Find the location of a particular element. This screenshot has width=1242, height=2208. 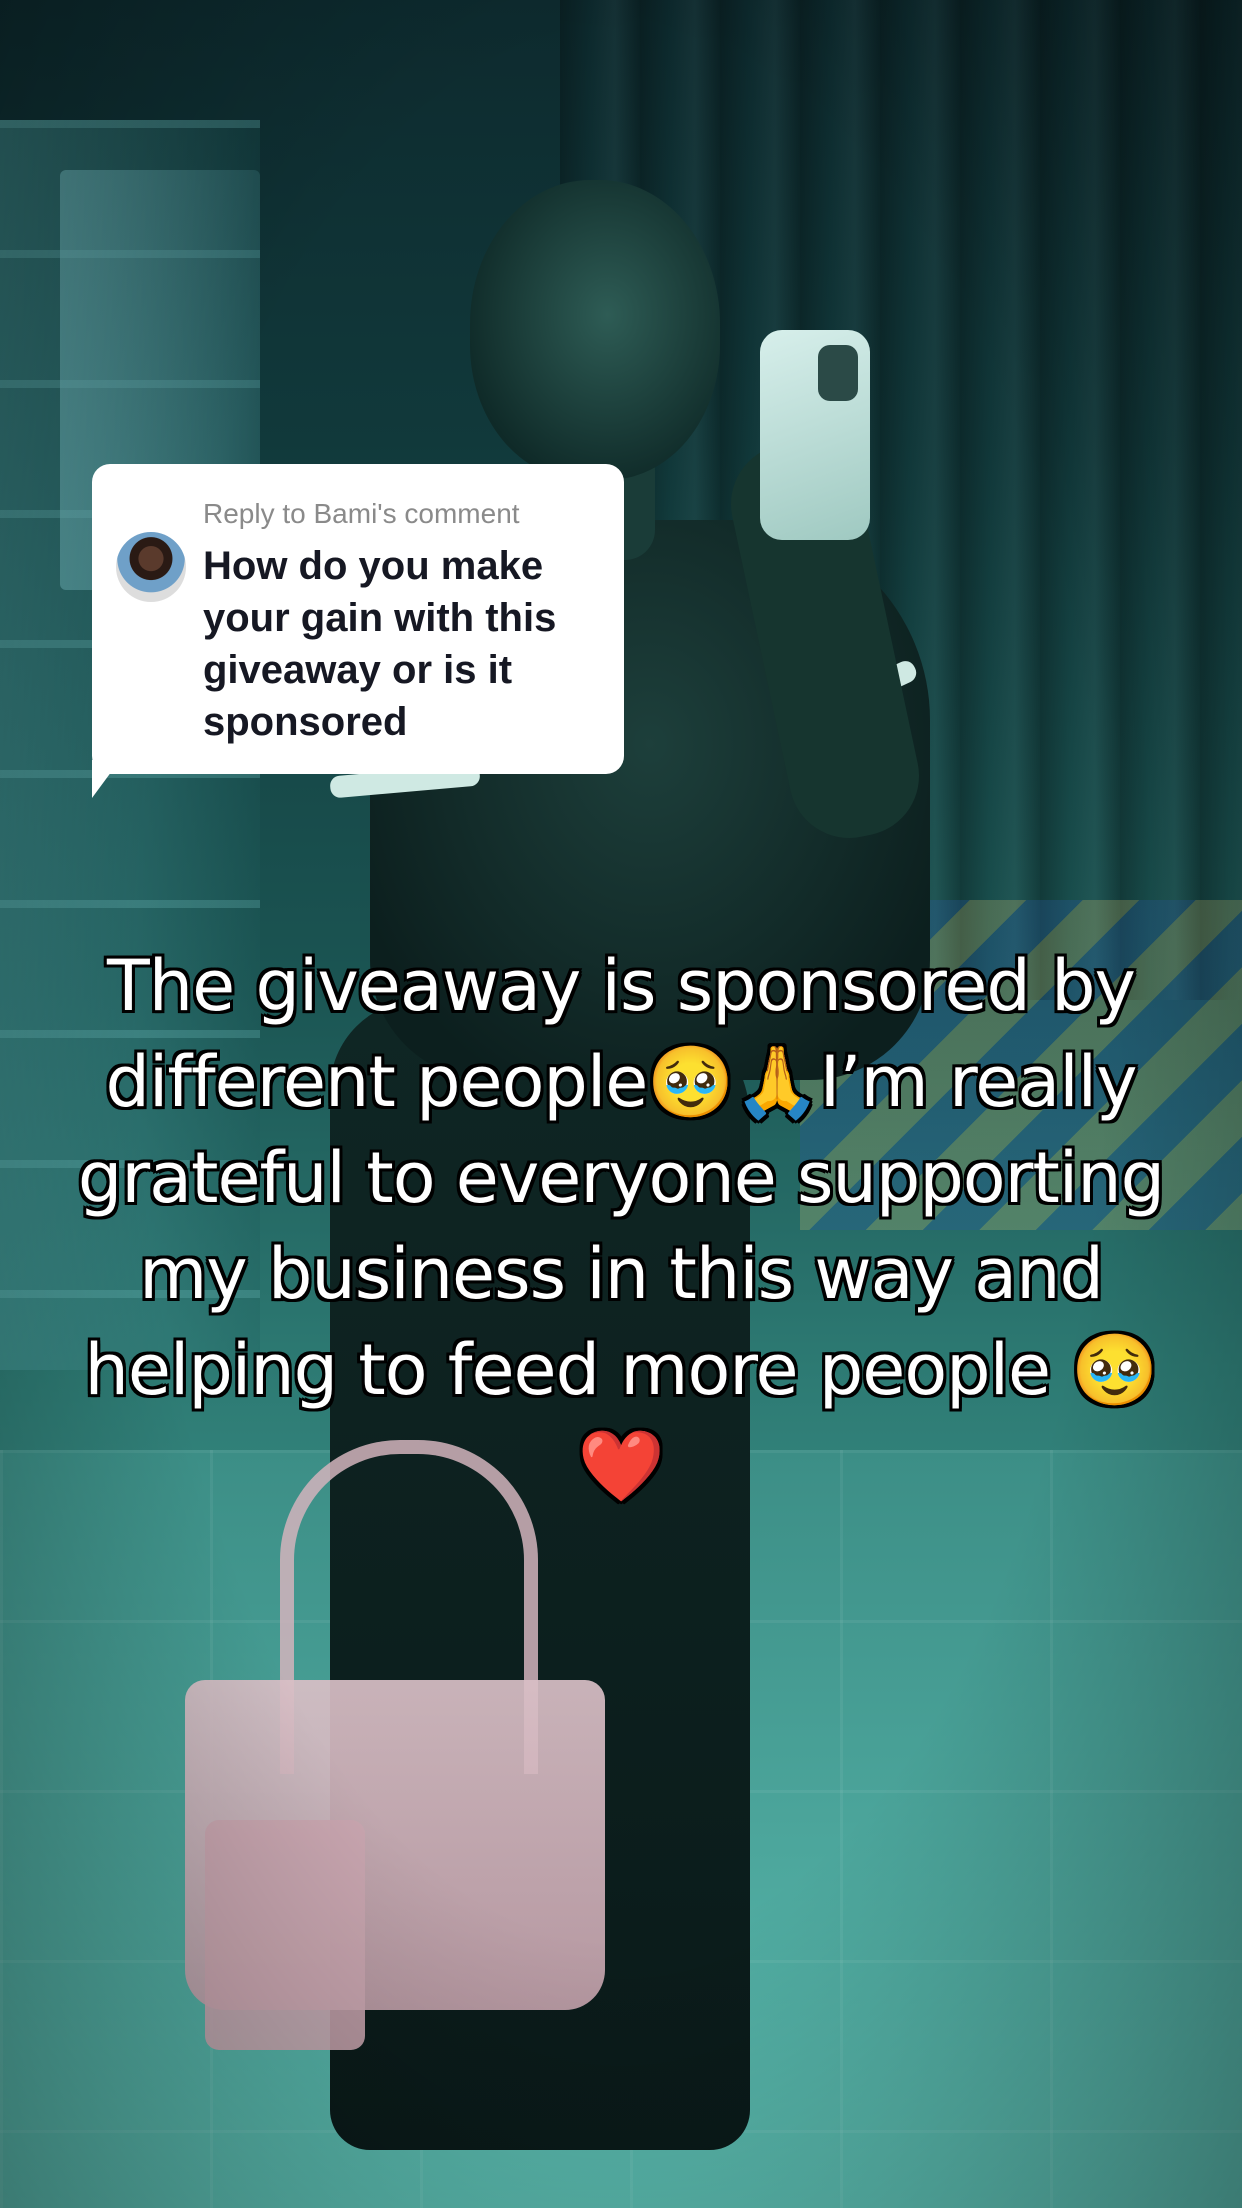

commenter-avatar is located at coordinates (151, 567).